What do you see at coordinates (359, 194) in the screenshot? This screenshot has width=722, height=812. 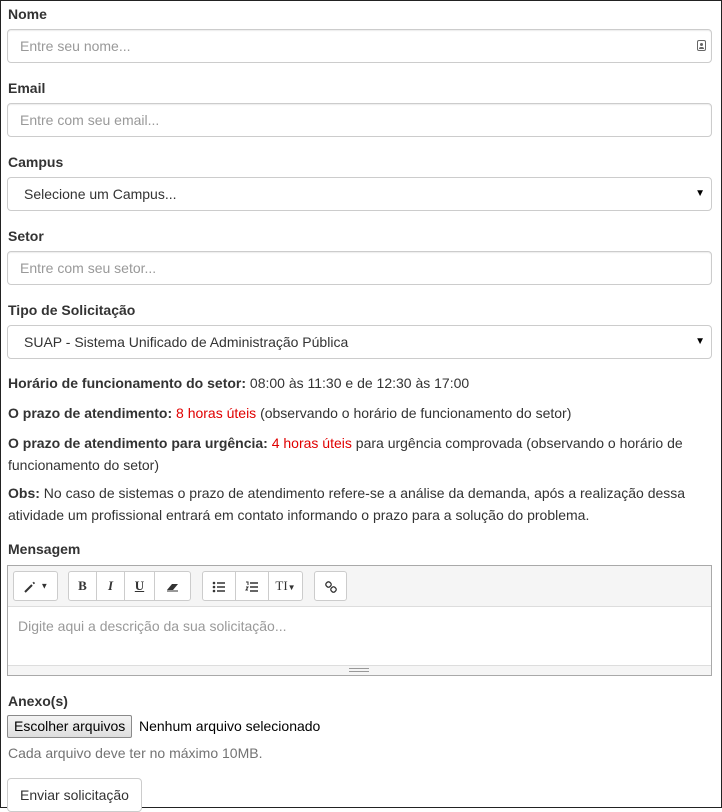 I see `campus-select: Selecione um Campus... ▼` at bounding box center [359, 194].